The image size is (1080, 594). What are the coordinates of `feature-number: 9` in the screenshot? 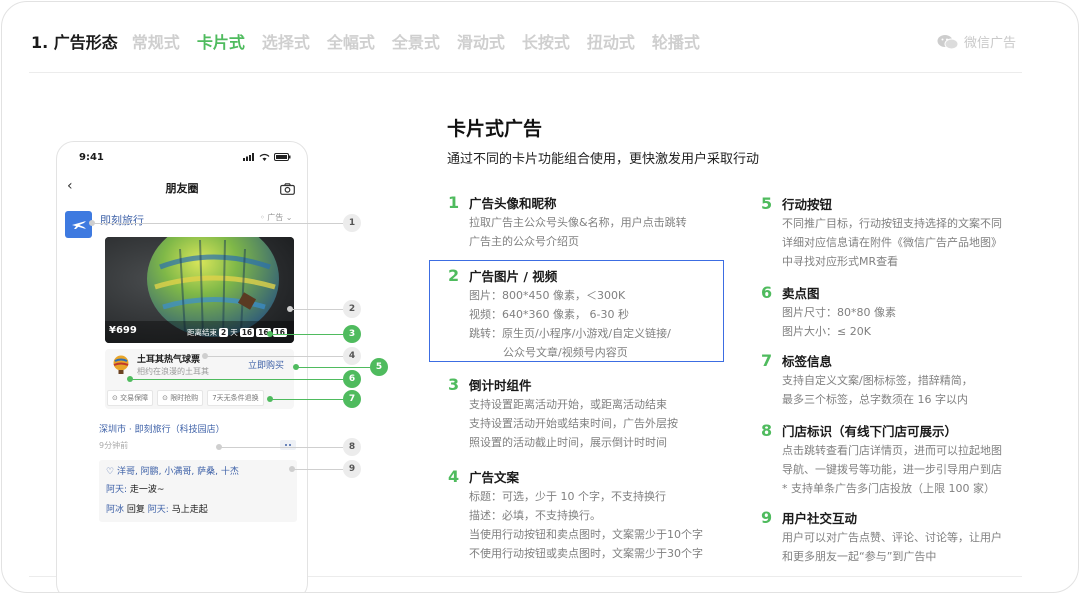 It's located at (767, 517).